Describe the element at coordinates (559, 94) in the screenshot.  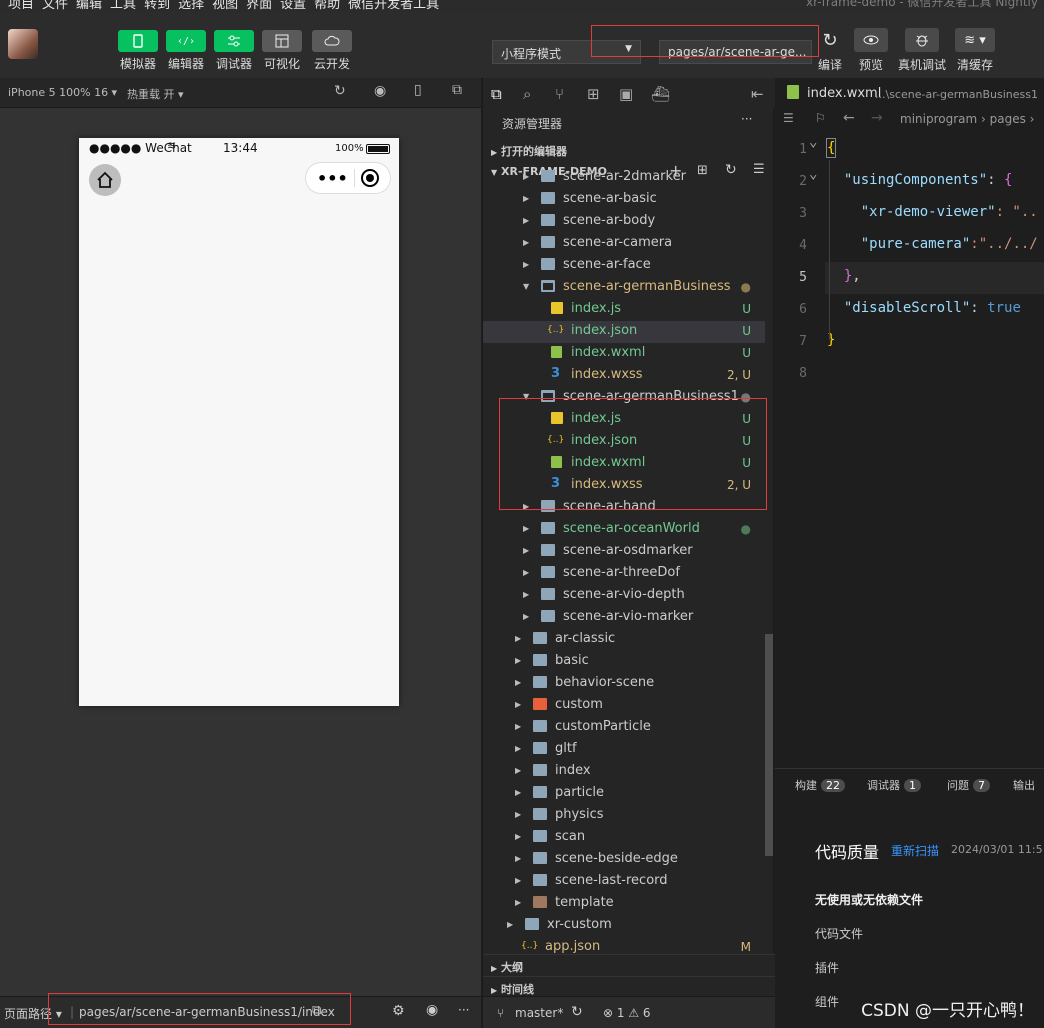
I see `source-control-icon: ⑂` at that location.